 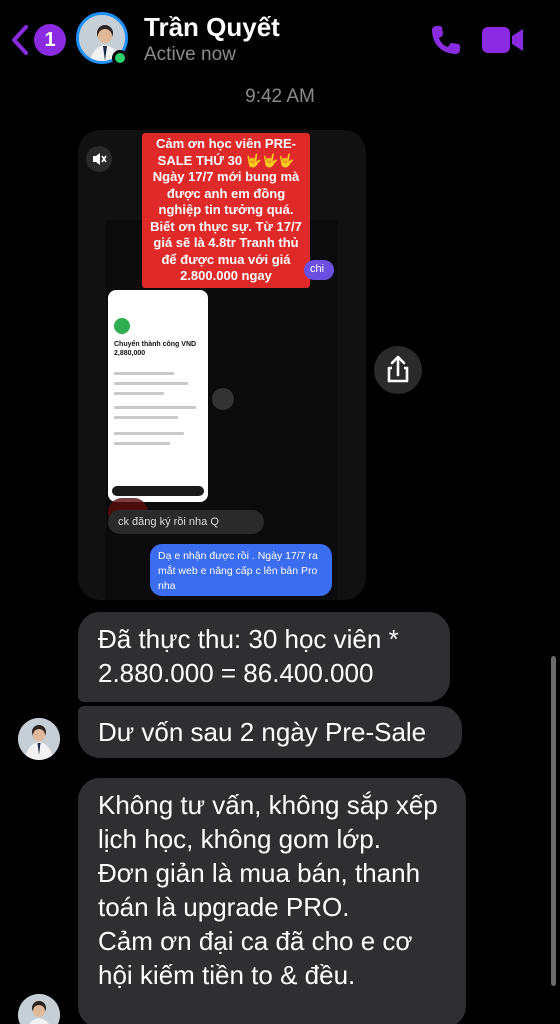 I want to click on voice-call-button, so click(x=446, y=40).